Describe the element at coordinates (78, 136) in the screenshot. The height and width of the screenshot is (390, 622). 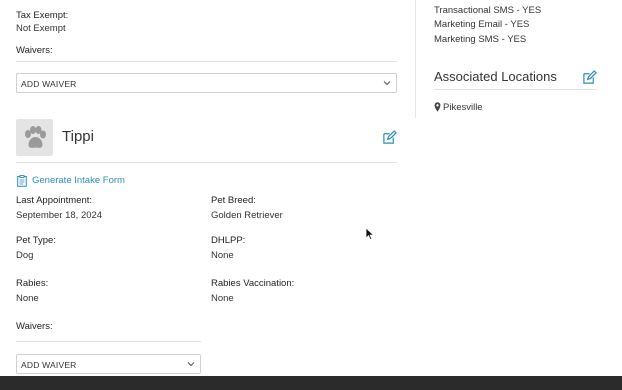
I see `pet-name: Tippi` at that location.